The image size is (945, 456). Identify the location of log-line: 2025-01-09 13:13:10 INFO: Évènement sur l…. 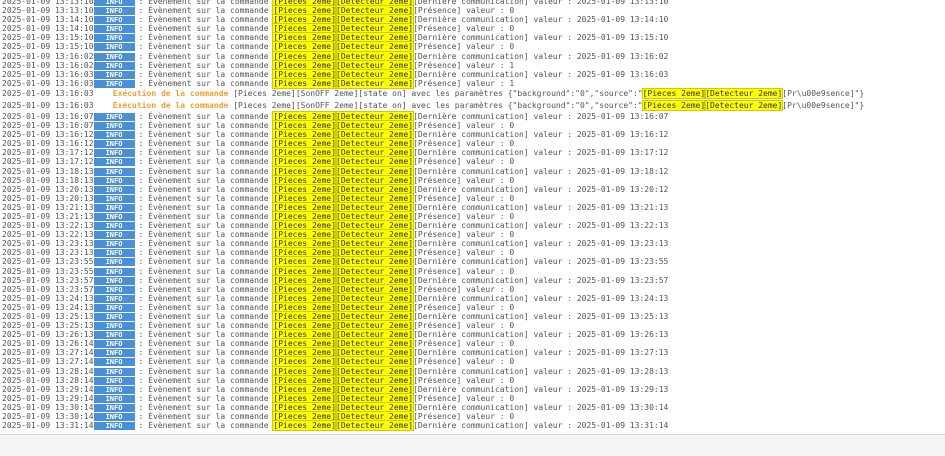
(258, 11).